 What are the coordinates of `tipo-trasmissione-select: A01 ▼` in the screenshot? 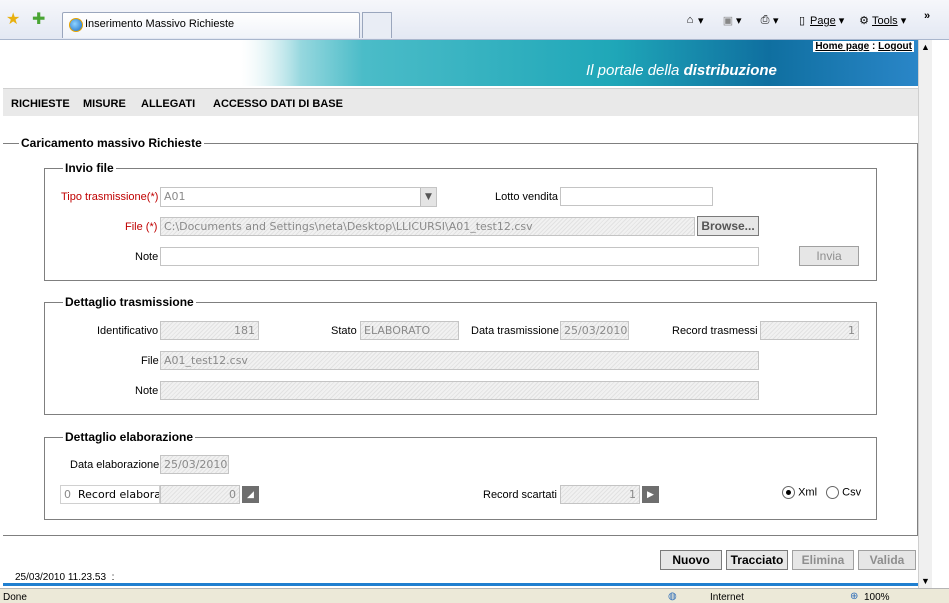 It's located at (298, 197).